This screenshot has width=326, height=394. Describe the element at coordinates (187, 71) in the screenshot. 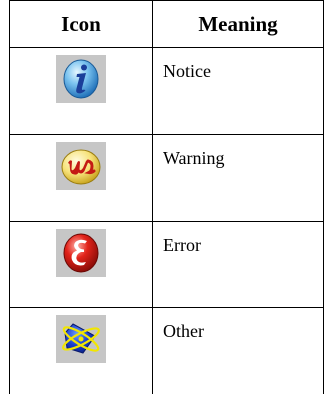

I see `meaning-text: Notice` at that location.